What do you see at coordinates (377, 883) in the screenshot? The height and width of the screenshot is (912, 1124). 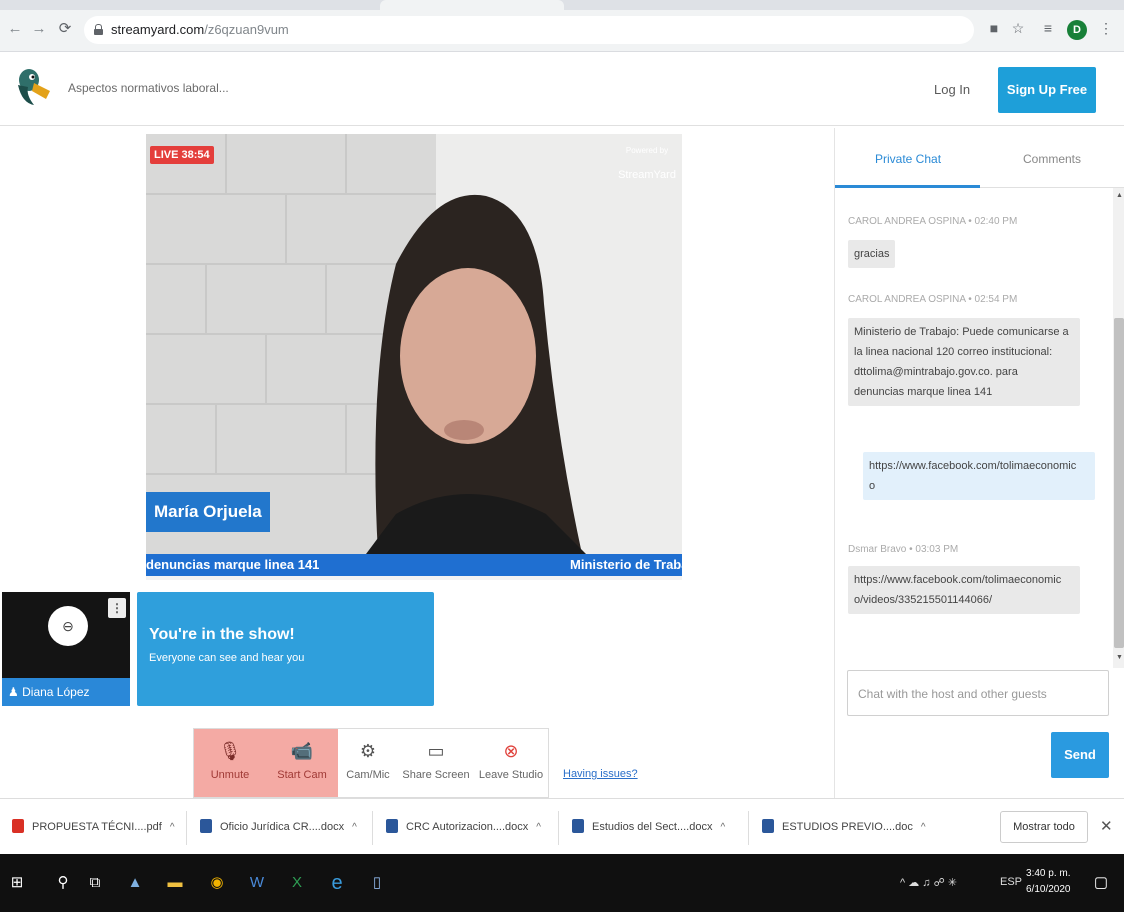 I see `document-app-icon: ▯` at bounding box center [377, 883].